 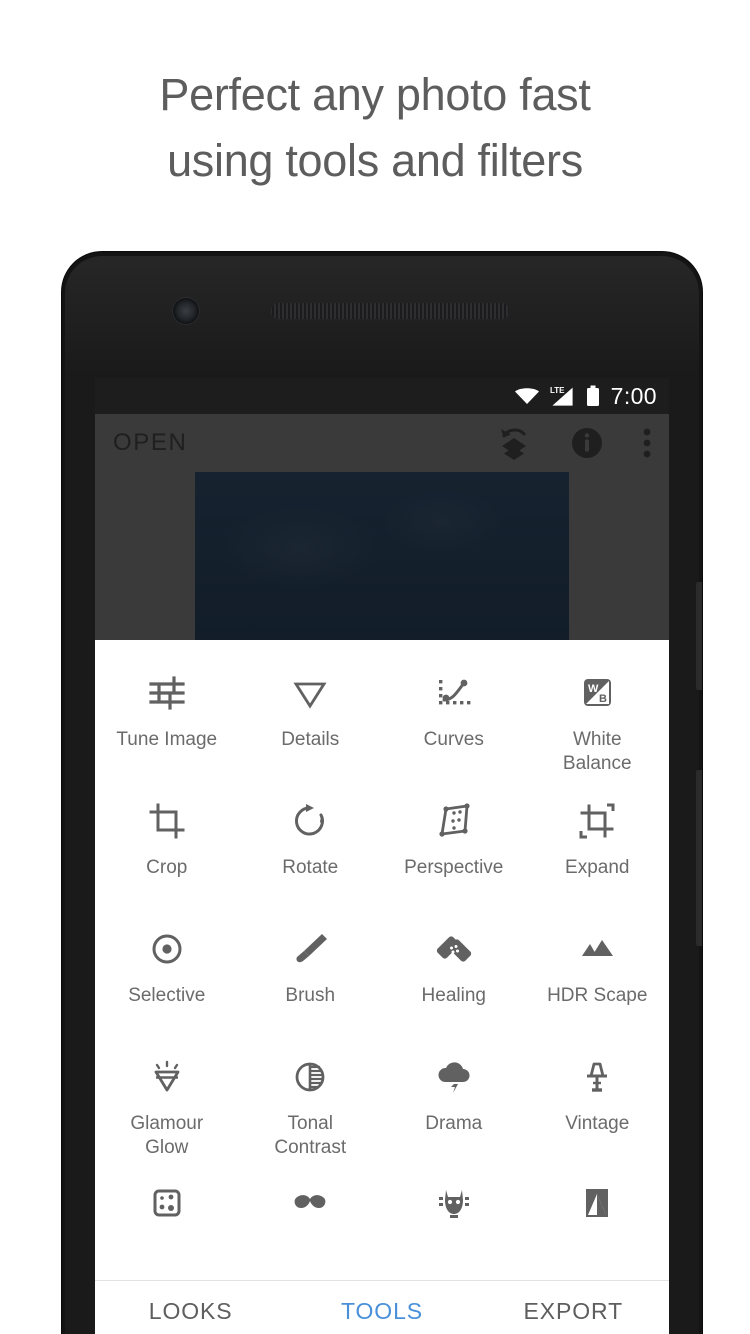 What do you see at coordinates (186, 311) in the screenshot?
I see `front-camera-icon` at bounding box center [186, 311].